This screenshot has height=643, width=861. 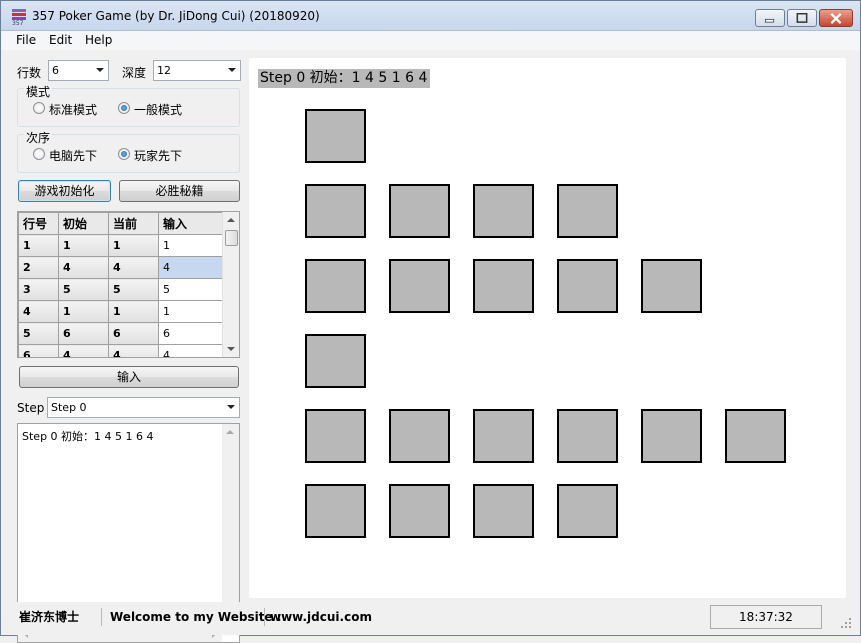 What do you see at coordinates (196, 617) in the screenshot?
I see `status-welcome: Welcome to my Website :` at bounding box center [196, 617].